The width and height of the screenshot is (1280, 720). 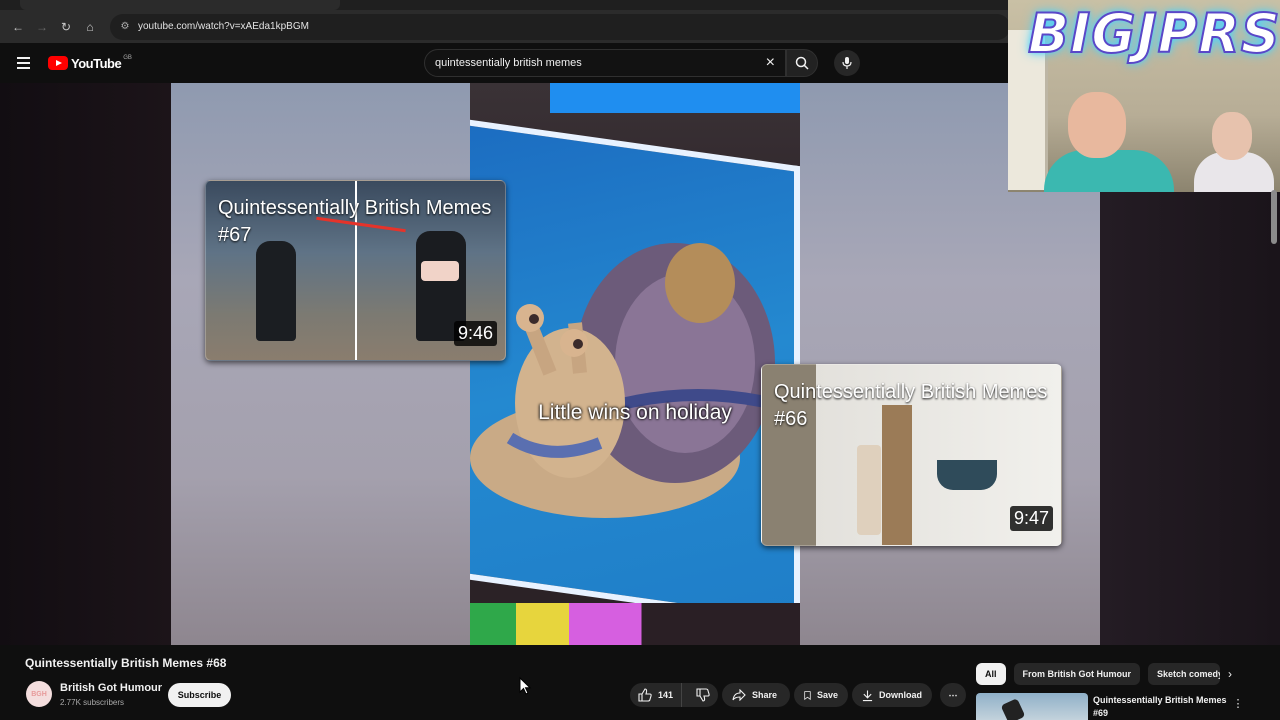 I want to click on chip-from-channel: From British Got Humour, so click(x=1077, y=674).